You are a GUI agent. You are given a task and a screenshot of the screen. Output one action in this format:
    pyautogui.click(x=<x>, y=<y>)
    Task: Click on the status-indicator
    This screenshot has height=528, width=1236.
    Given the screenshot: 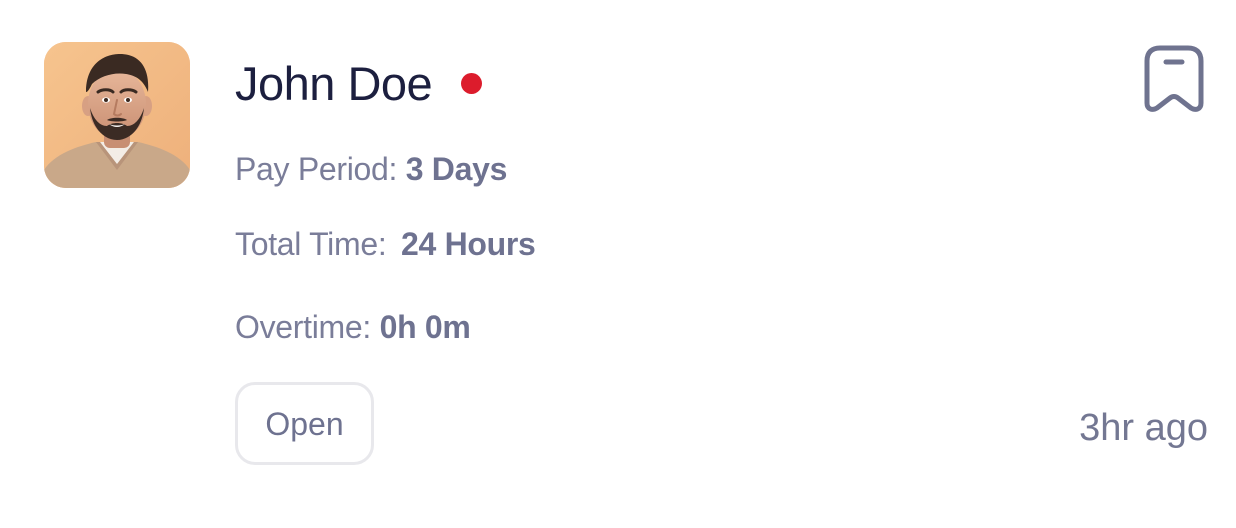 What is the action you would take?
    pyautogui.click(x=471, y=83)
    